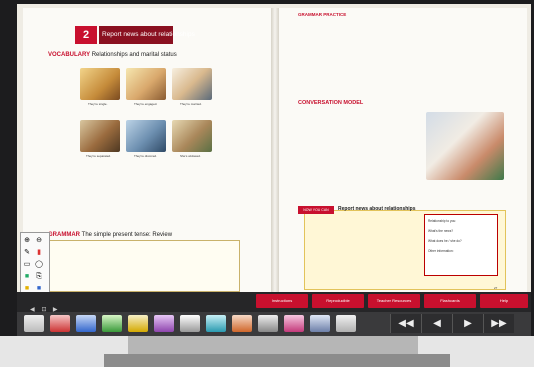  Describe the element at coordinates (98, 104) in the screenshot. I see `caption-single: They're single.` at that location.